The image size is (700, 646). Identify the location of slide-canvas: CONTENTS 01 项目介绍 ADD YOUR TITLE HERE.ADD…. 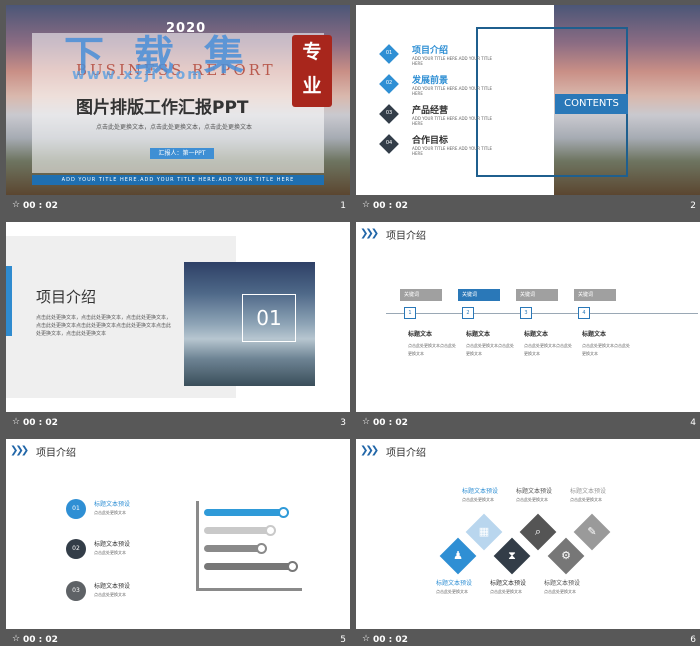
(528, 100).